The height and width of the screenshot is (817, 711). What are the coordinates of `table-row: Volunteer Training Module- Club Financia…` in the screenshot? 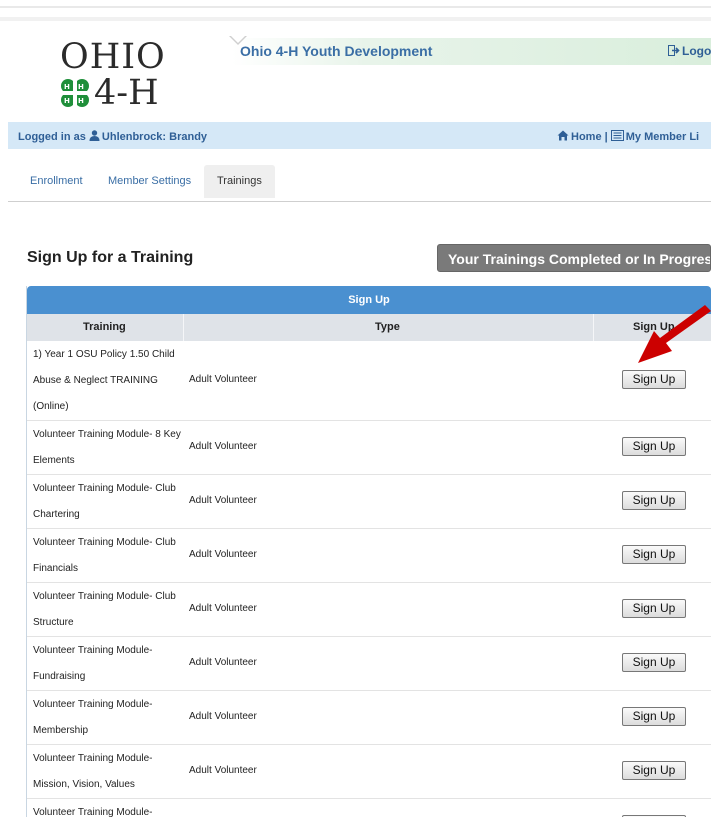 It's located at (369, 556).